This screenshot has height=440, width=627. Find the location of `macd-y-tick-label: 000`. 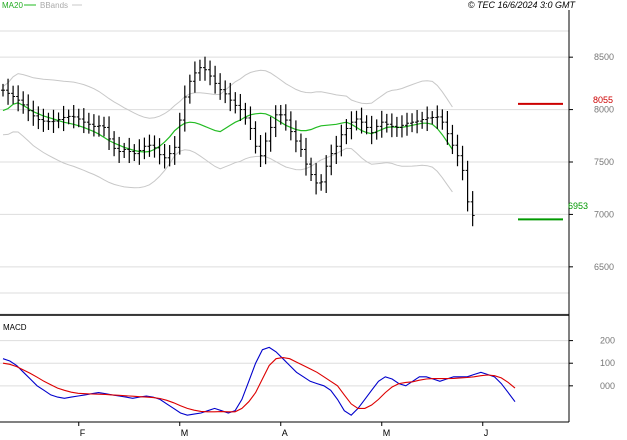

macd-y-tick-label: 000 is located at coordinates (607, 386).